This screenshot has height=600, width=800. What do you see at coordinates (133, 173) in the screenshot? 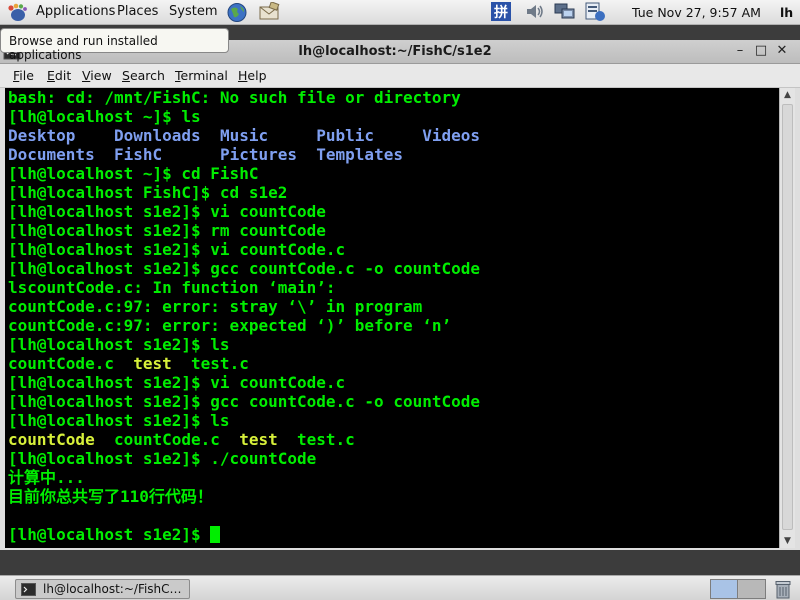
I see `terminal-text: [lh@localhost ~]$ cd FishC` at bounding box center [133, 173].